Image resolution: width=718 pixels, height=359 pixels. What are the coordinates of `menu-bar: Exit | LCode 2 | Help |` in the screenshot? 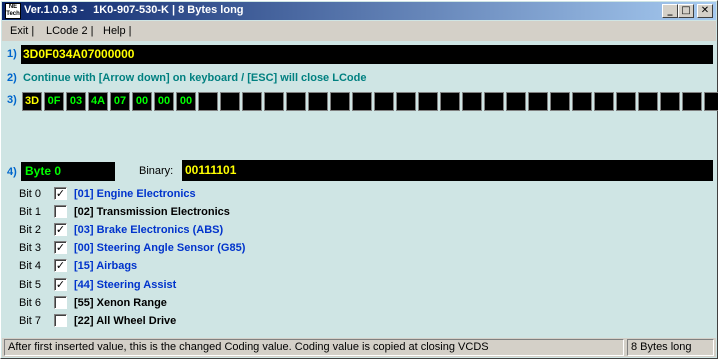 It's located at (359, 31).